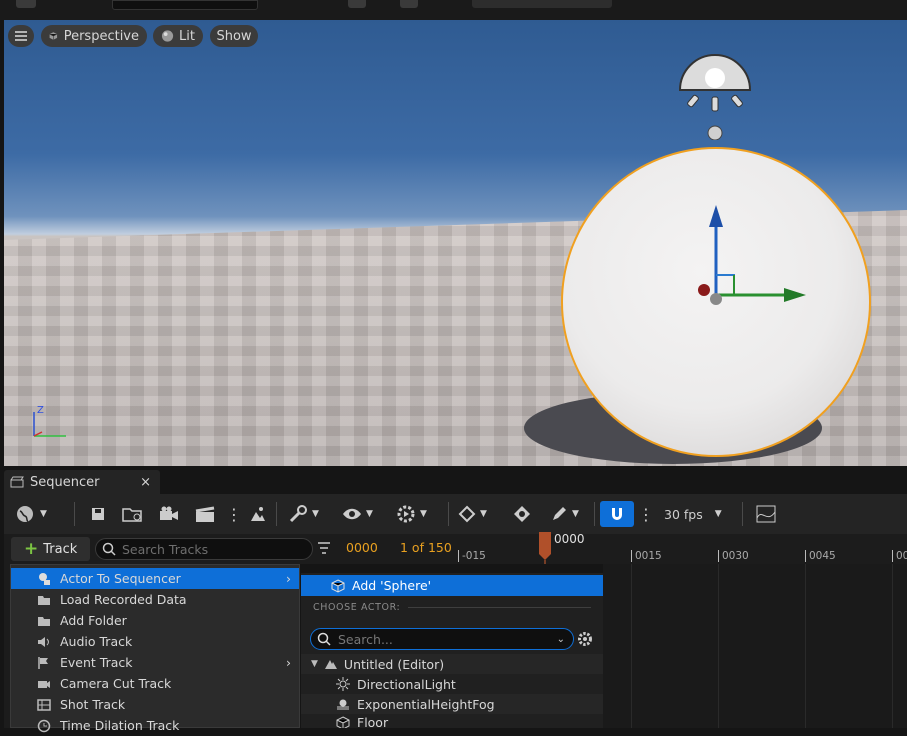  What do you see at coordinates (406, 684) in the screenshot?
I see `tree-item-label: DirectionalLight` at bounding box center [406, 684].